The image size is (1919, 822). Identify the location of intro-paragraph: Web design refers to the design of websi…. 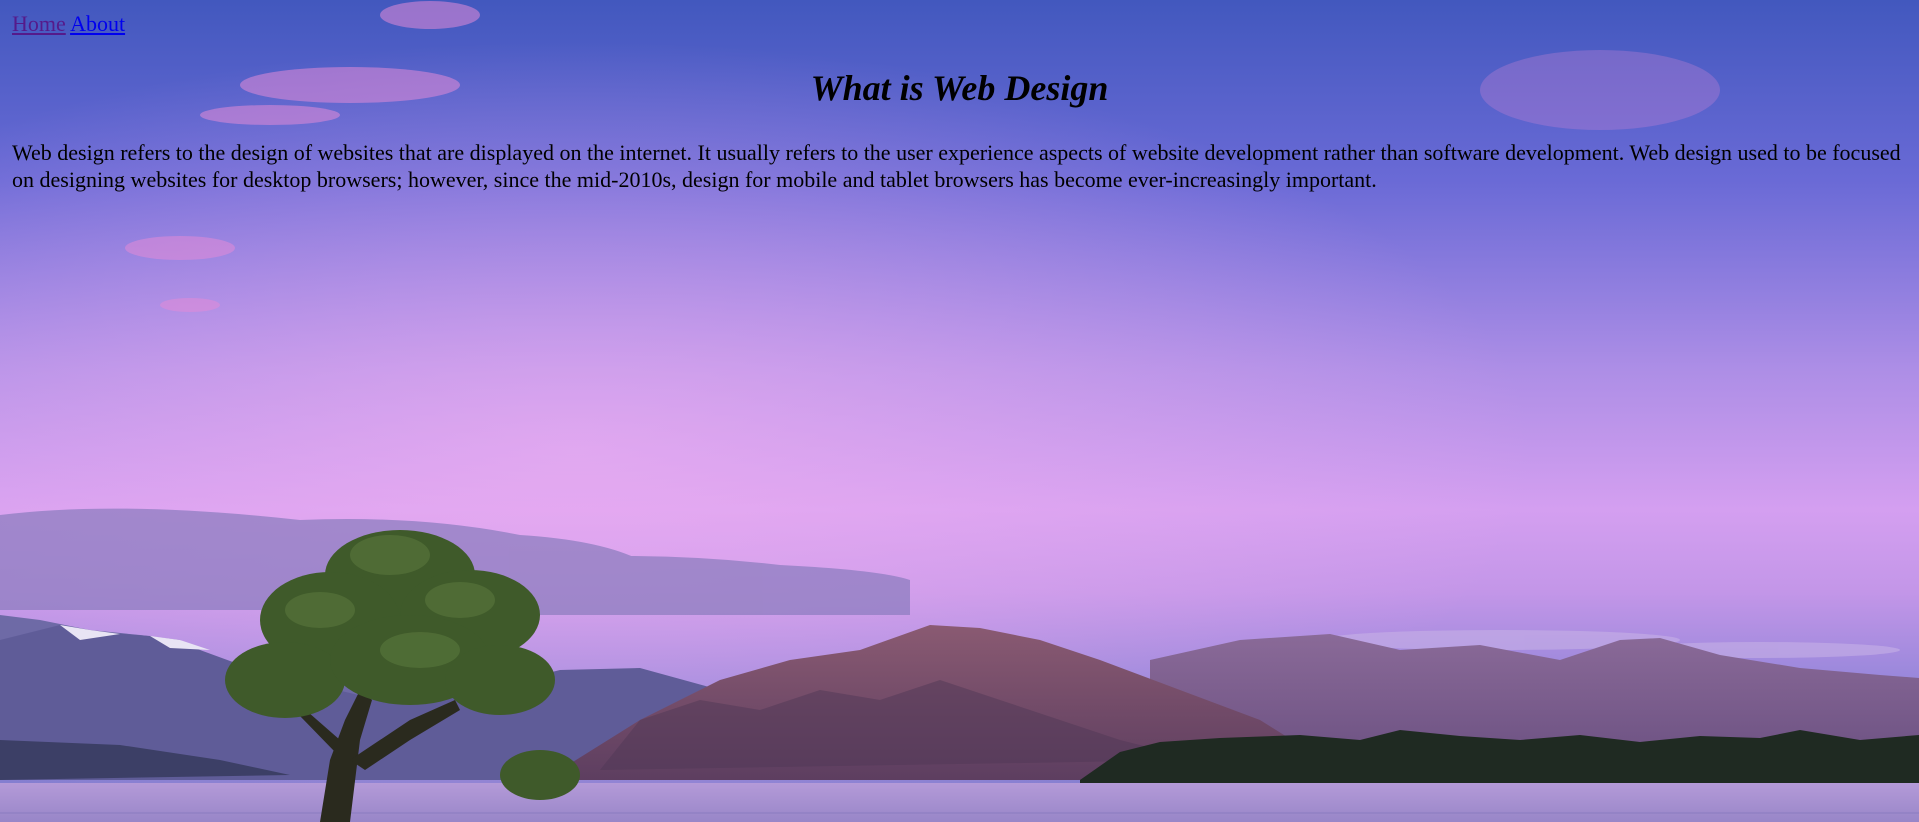
(956, 166).